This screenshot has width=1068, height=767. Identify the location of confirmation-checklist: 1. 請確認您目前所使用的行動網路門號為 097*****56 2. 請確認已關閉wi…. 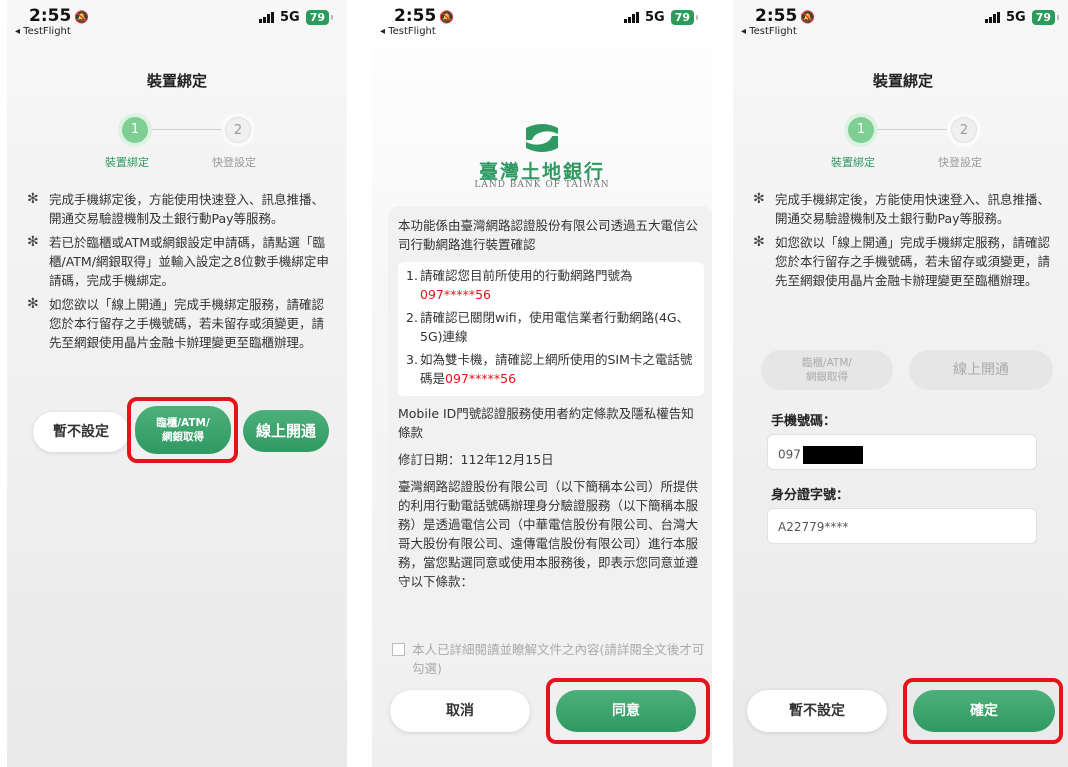
(551, 329).